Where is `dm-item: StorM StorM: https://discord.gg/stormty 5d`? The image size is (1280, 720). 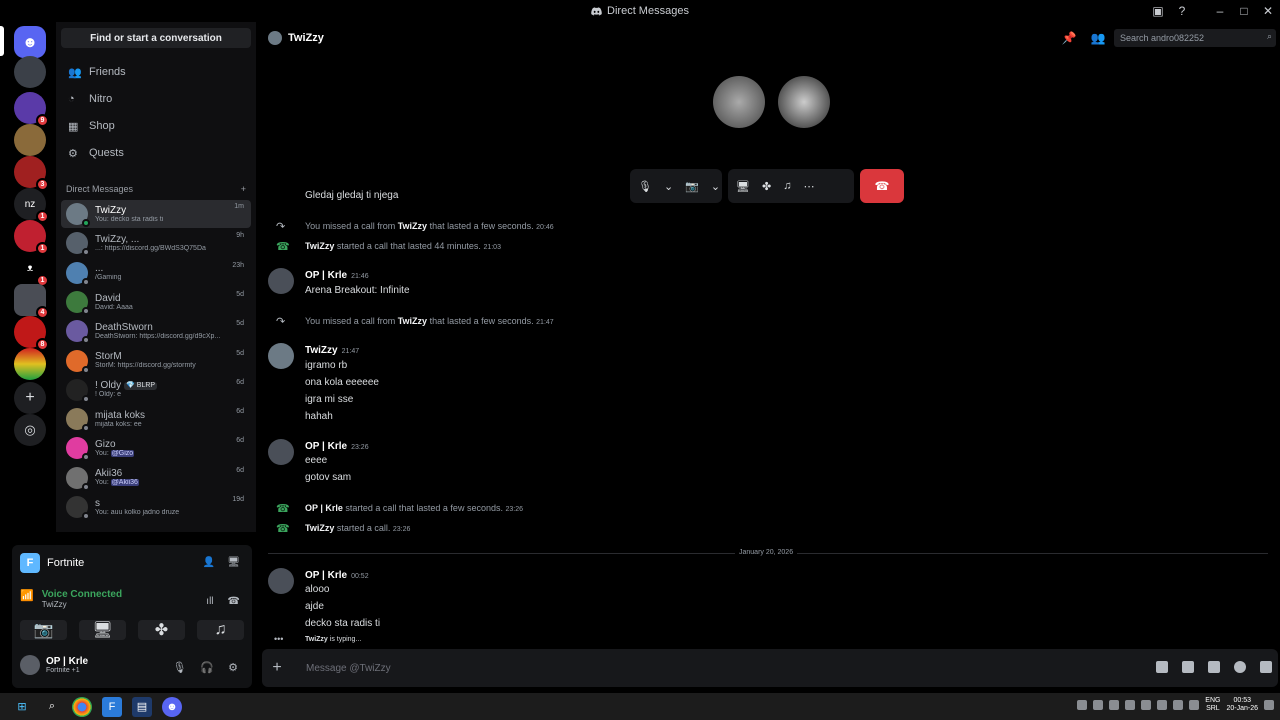
dm-item: StorM StorM: https://discord.gg/stormty 5d is located at coordinates (156, 361).